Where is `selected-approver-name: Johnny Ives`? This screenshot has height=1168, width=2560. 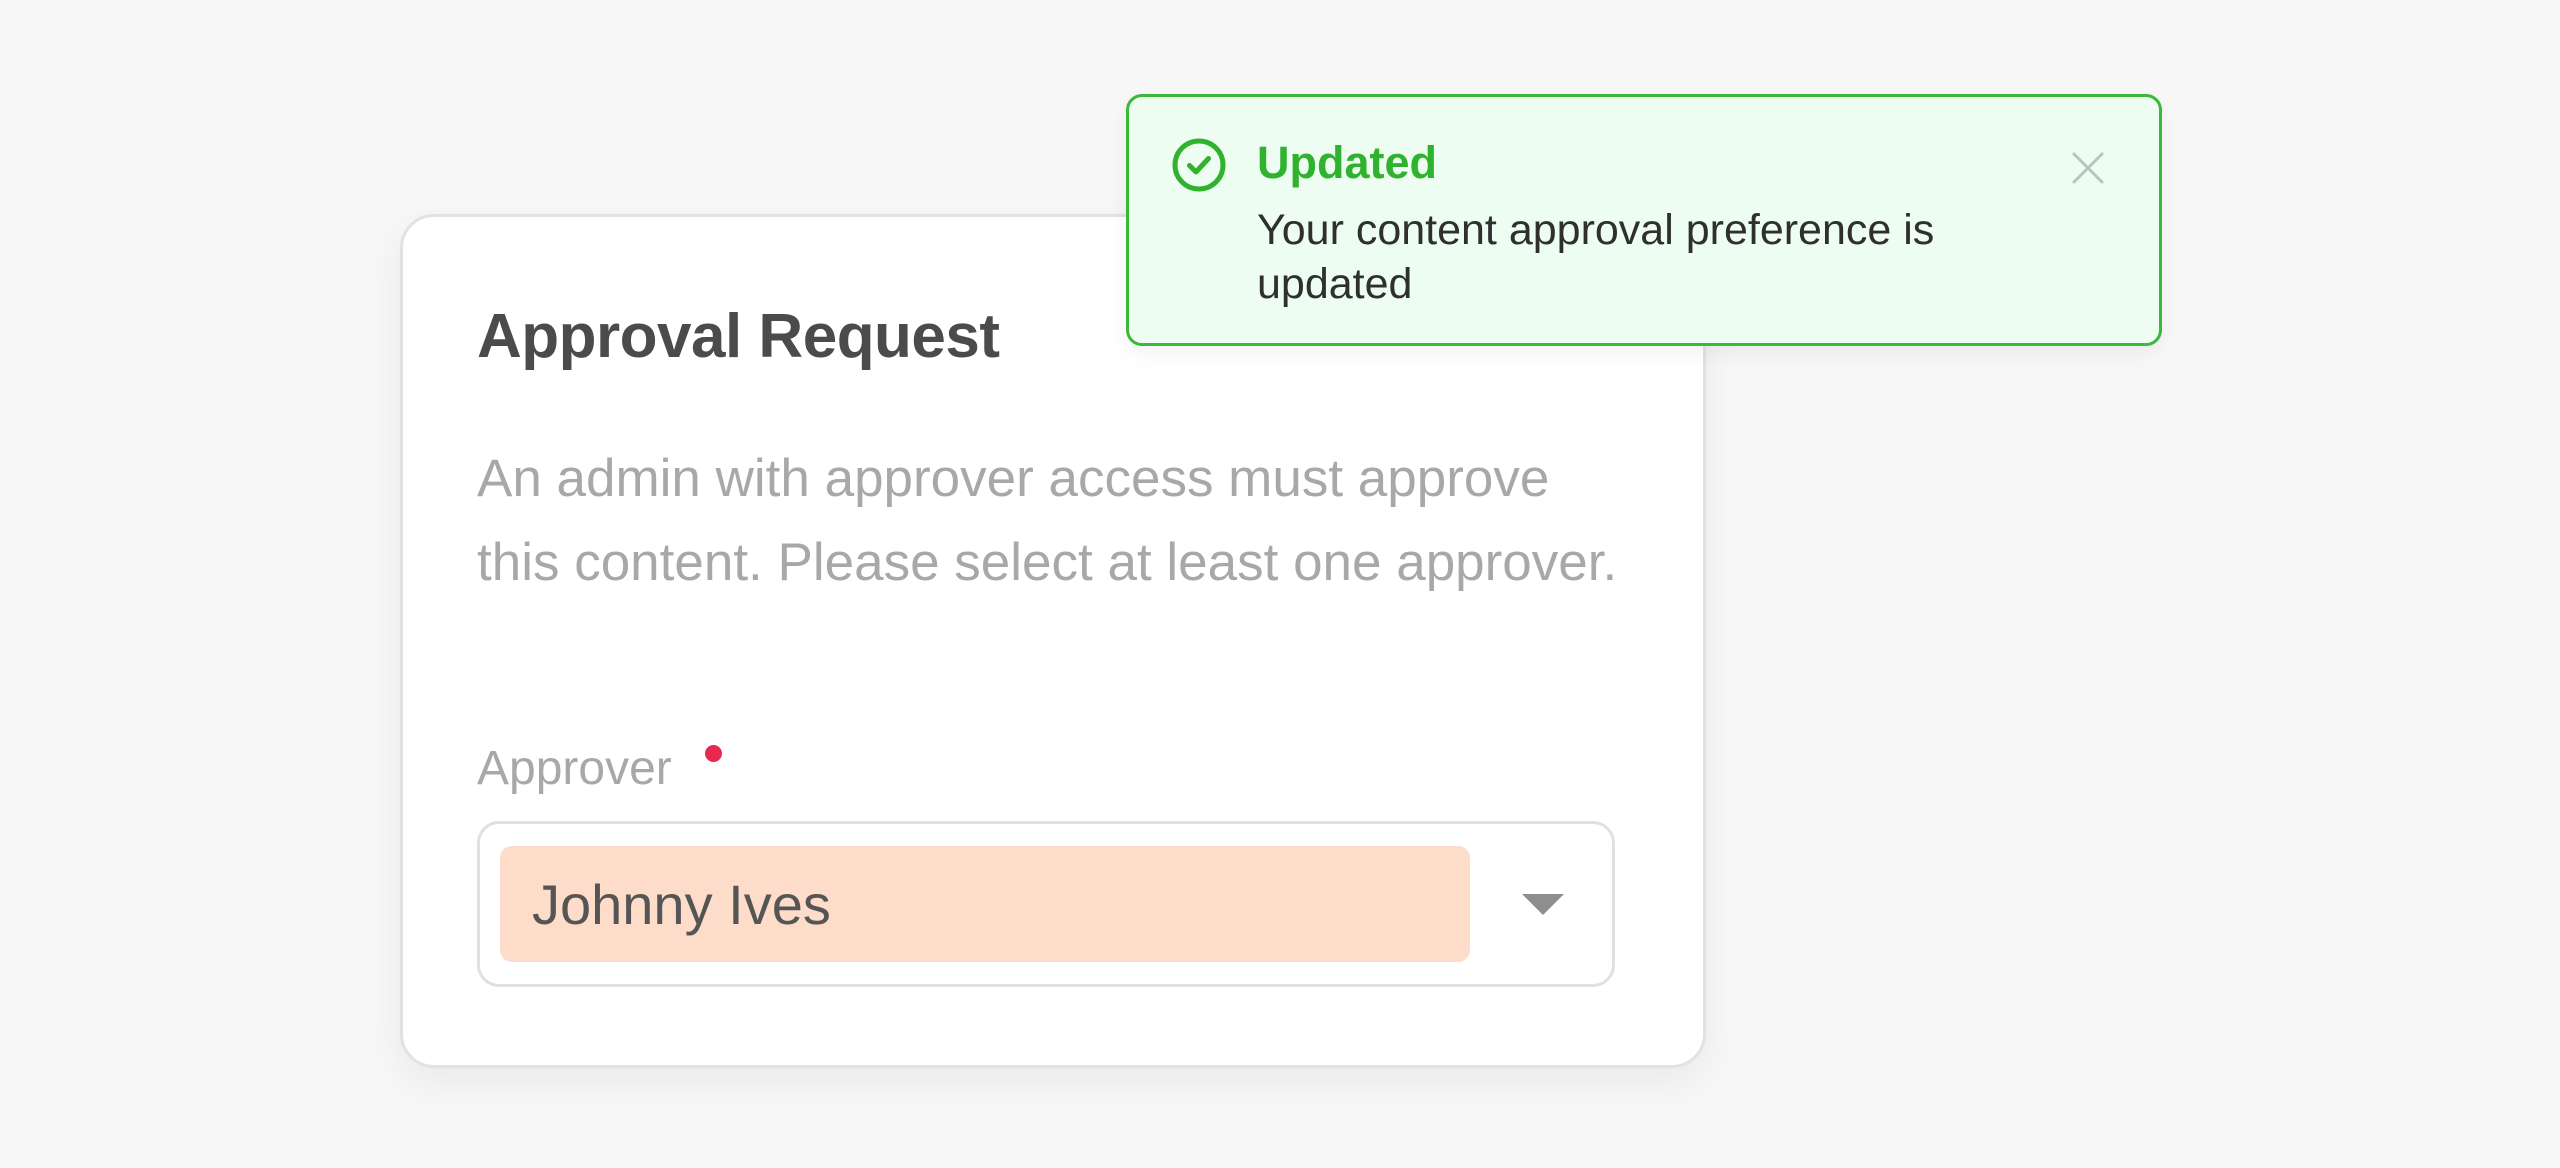
selected-approver-name: Johnny Ives is located at coordinates (681, 904).